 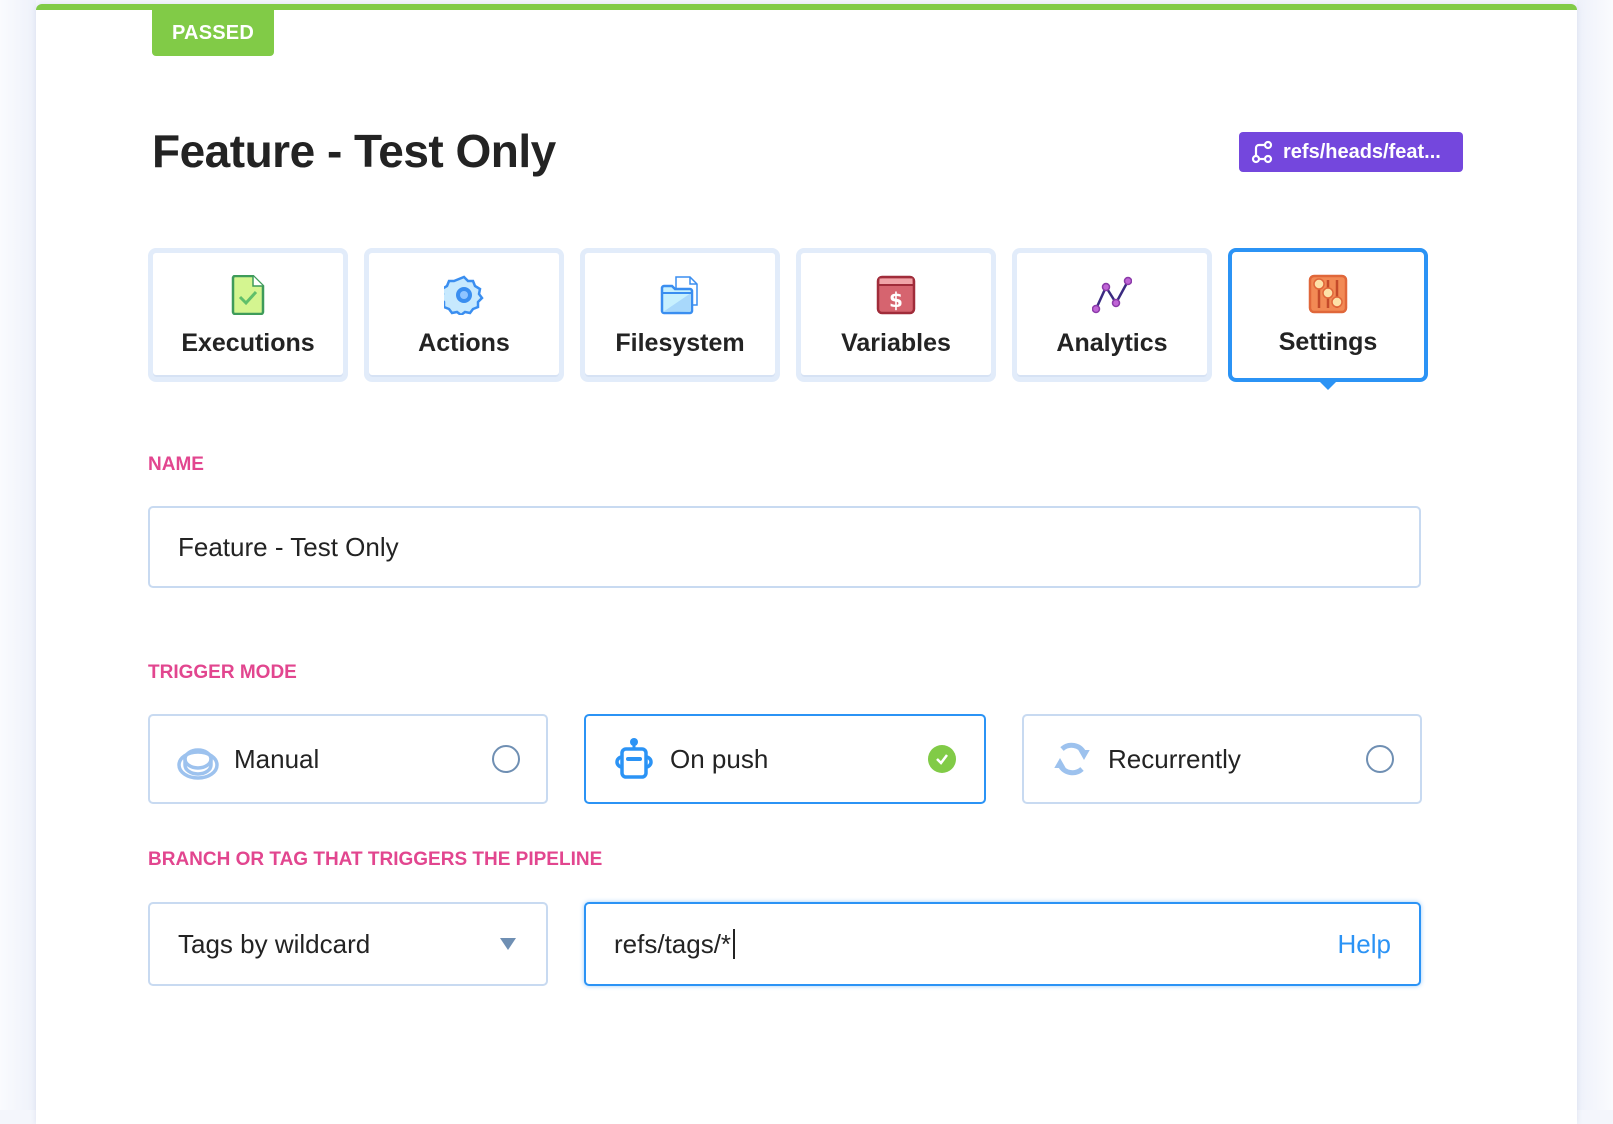 I want to click on status-badge: PASSED, so click(x=213, y=33).